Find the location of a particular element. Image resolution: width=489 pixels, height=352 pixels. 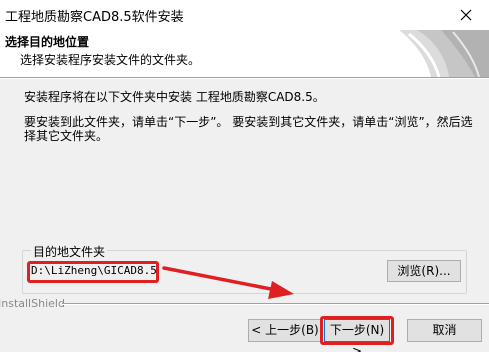

back-button: < 上一步(B) is located at coordinates (285, 330).